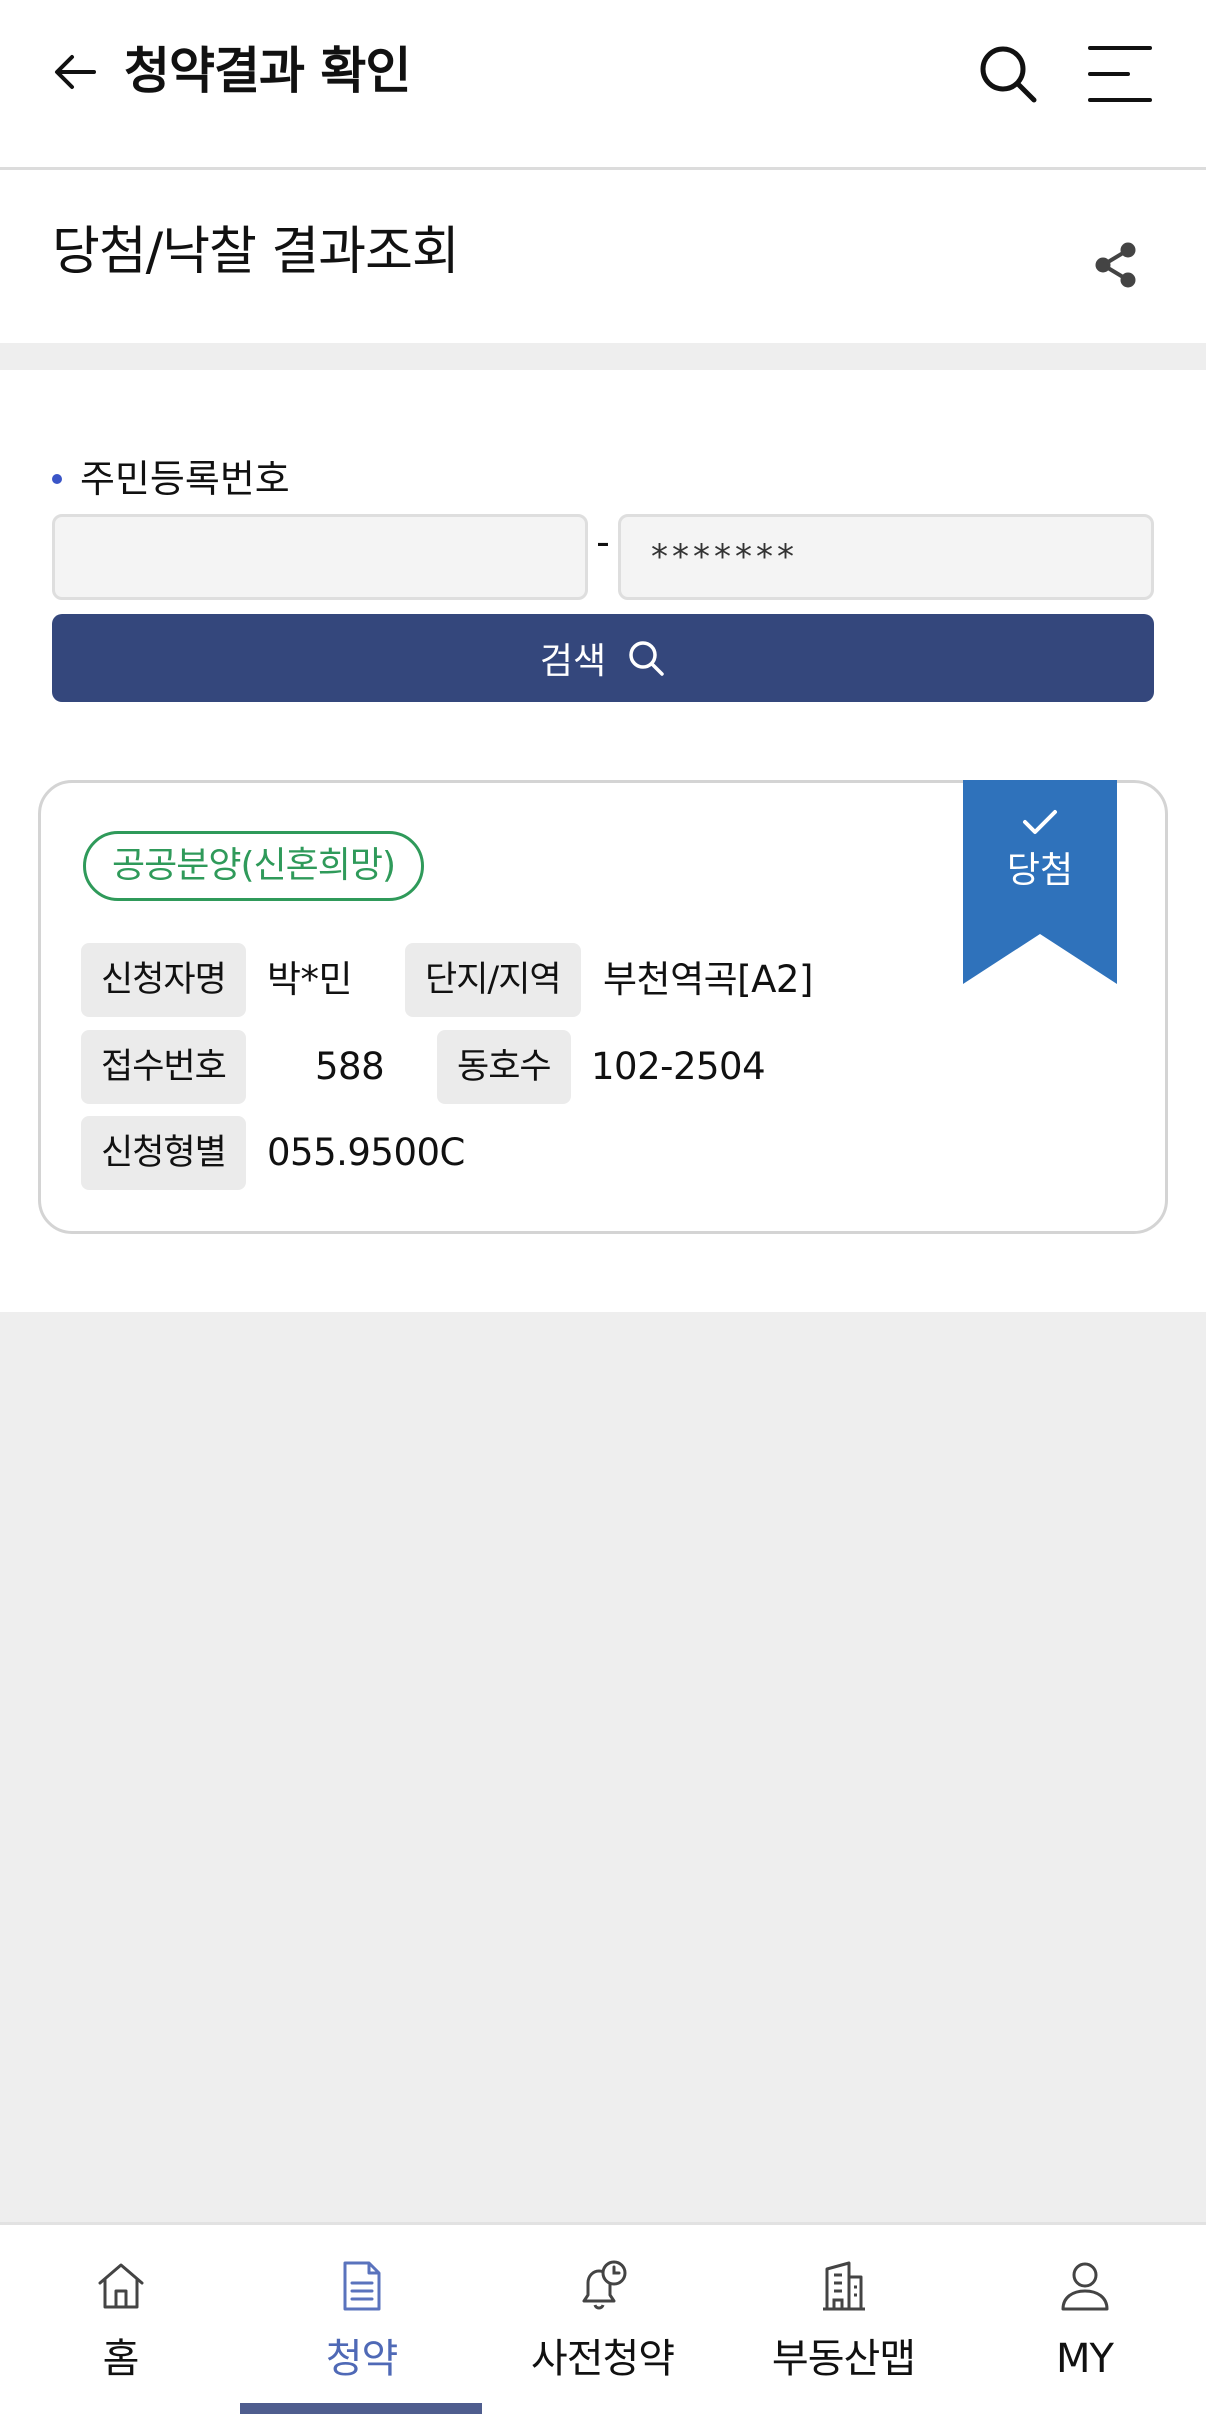 Image resolution: width=1206 pixels, height=2414 pixels. Describe the element at coordinates (1040, 870) in the screenshot. I see `status-label: 당첨` at that location.